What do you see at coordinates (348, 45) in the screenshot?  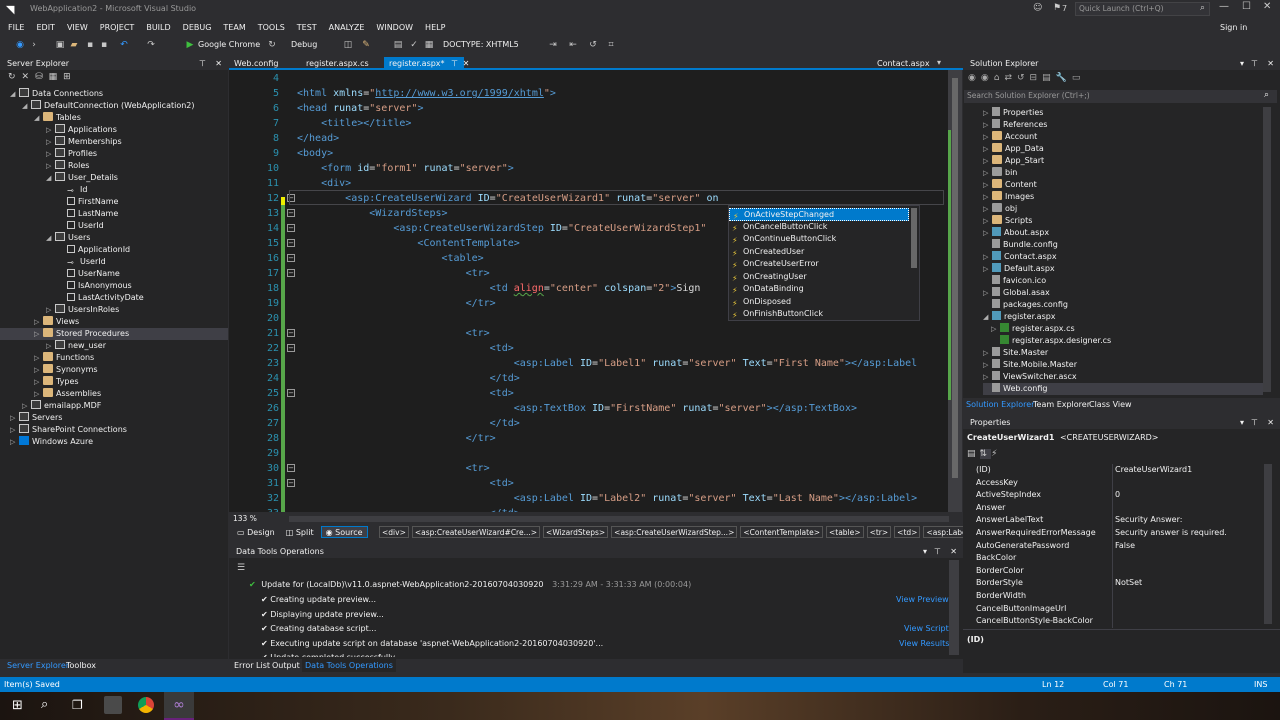 I see `attach-icon: ◫` at bounding box center [348, 45].